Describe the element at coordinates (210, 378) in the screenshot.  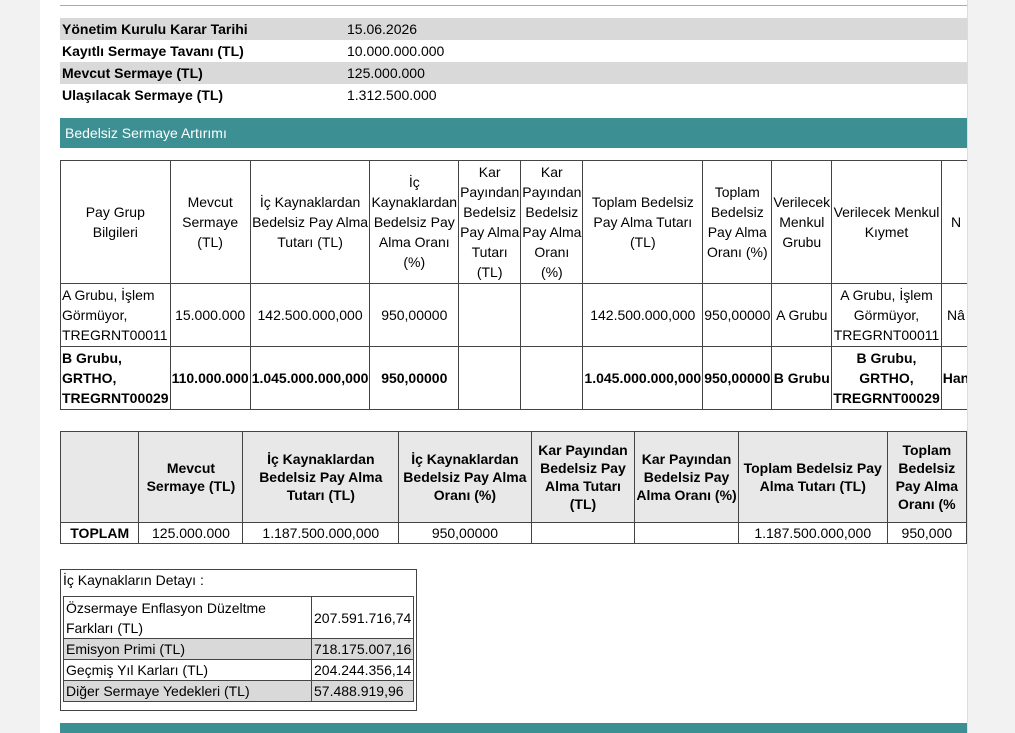
I see `table-cell: 110.000.000` at that location.